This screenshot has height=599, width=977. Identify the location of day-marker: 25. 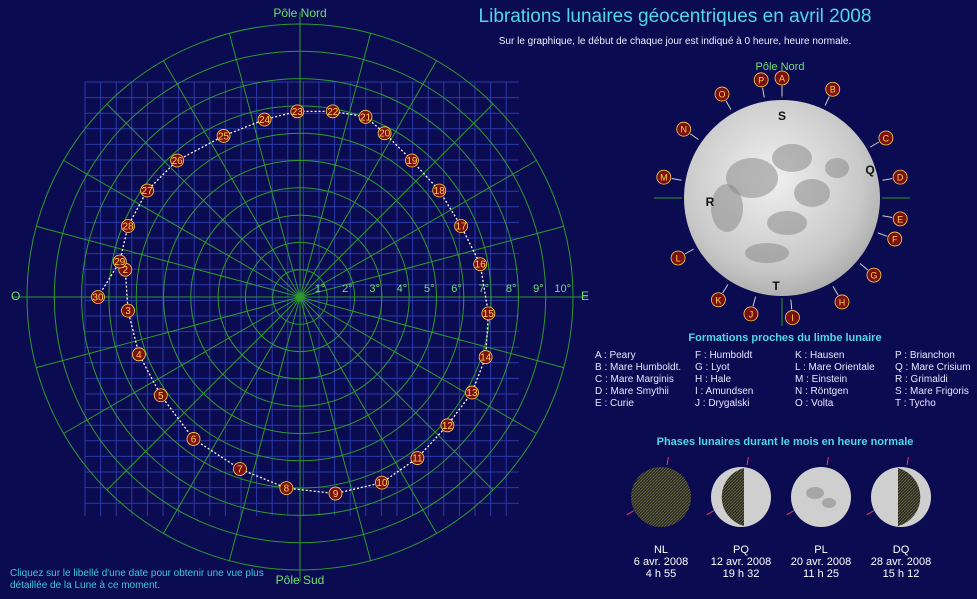
(223, 136).